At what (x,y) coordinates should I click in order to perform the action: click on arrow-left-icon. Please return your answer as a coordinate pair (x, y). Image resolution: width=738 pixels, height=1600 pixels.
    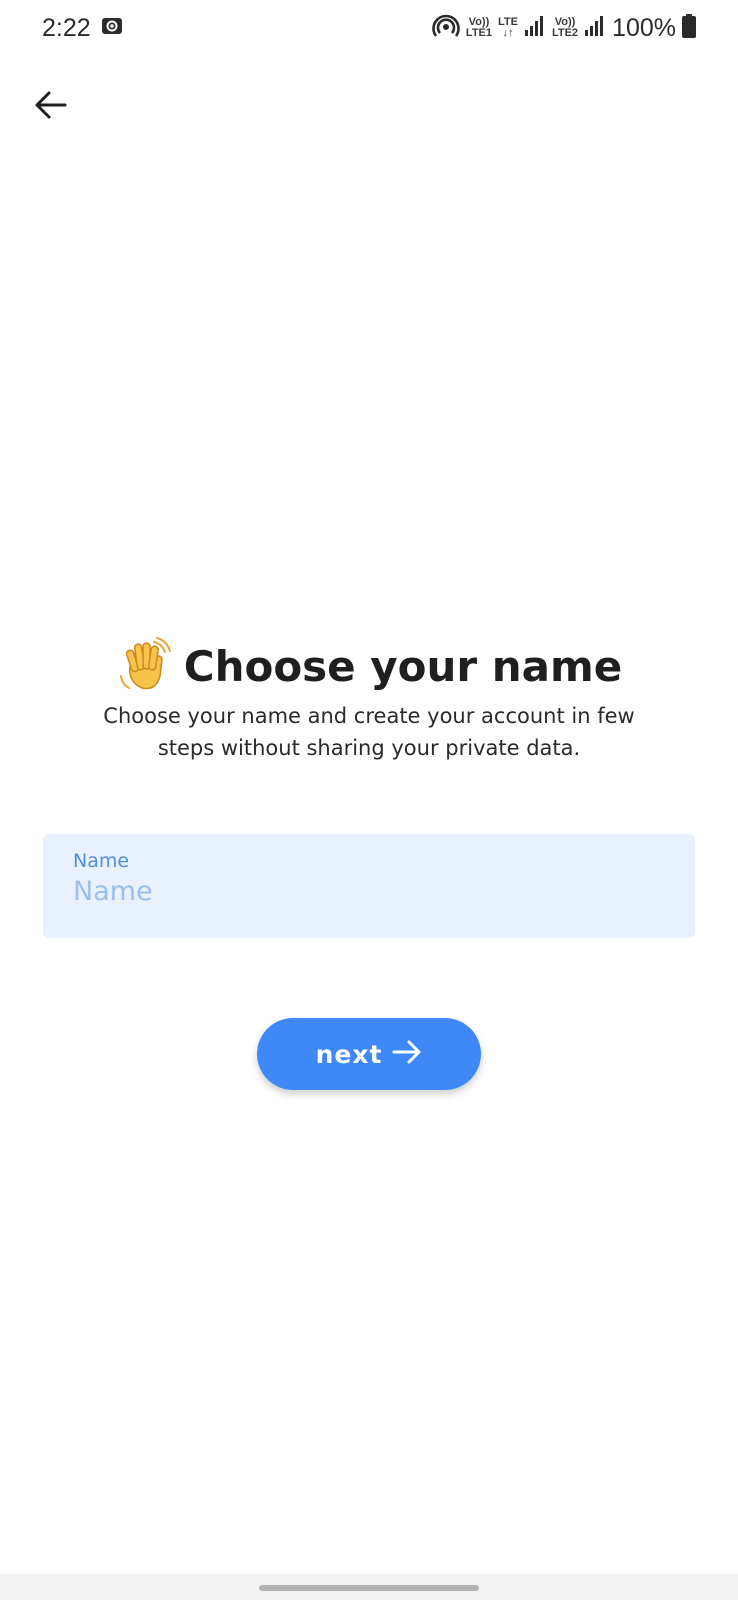
    Looking at the image, I should click on (51, 107).